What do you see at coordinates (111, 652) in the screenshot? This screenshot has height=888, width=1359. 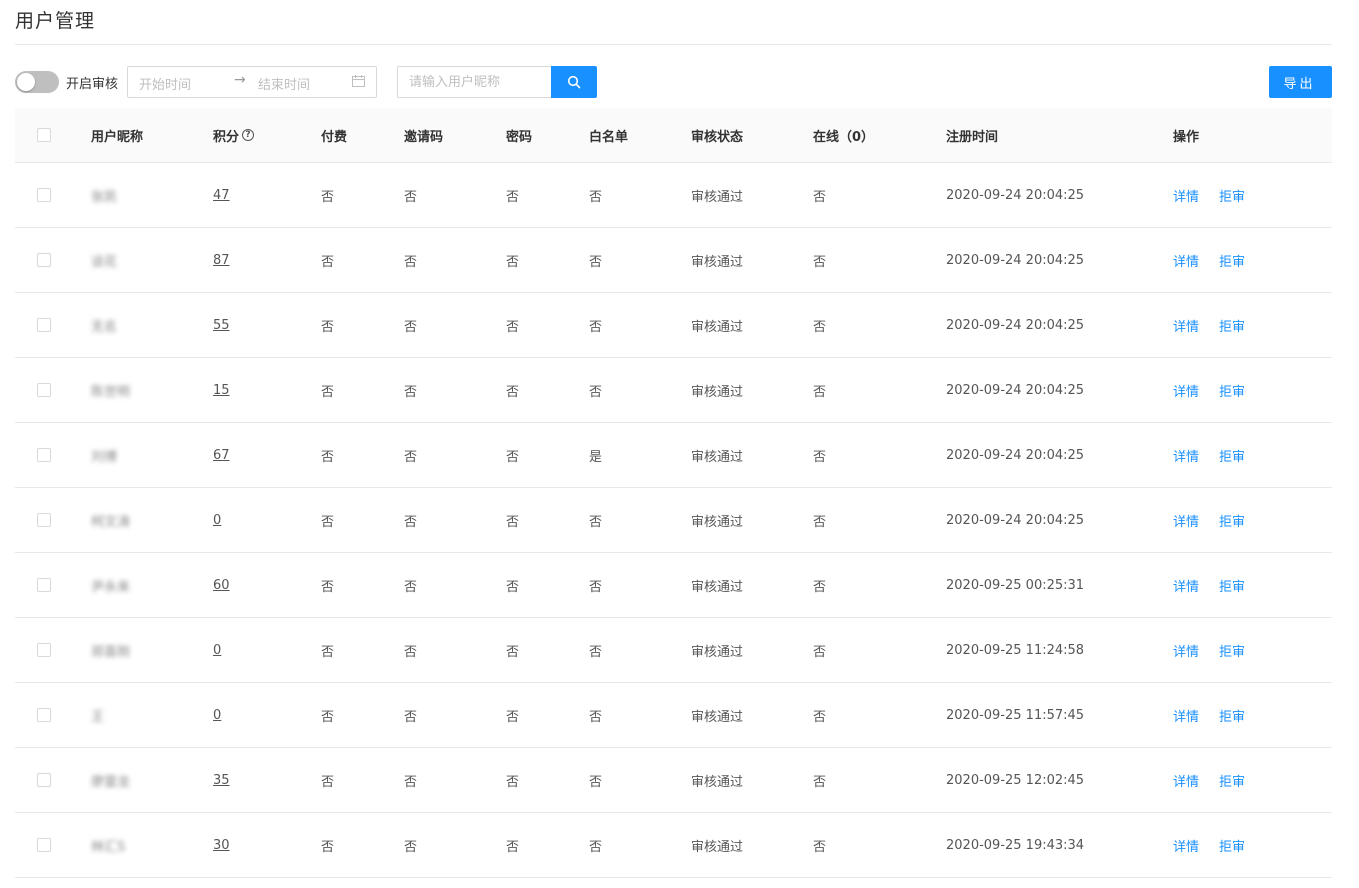 I see `nickname-value: 郑喜刚` at bounding box center [111, 652].